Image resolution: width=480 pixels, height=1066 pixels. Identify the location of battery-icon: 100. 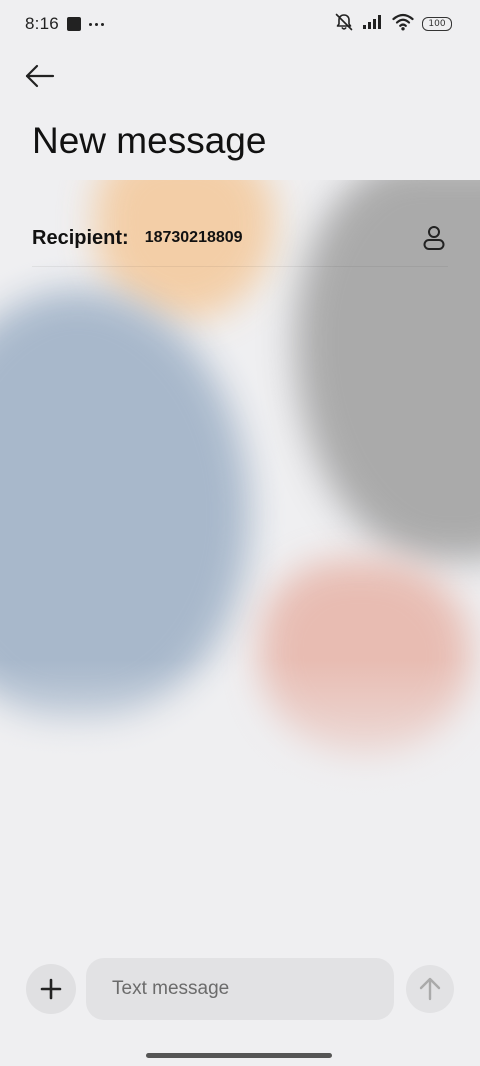
(437, 24).